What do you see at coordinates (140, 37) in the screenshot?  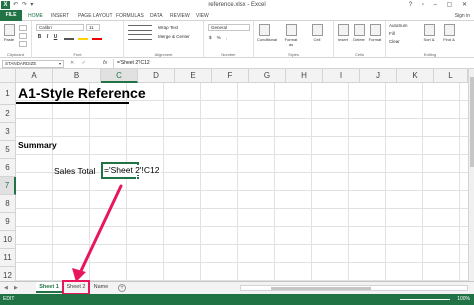 I see `align-left-icon` at bounding box center [140, 37].